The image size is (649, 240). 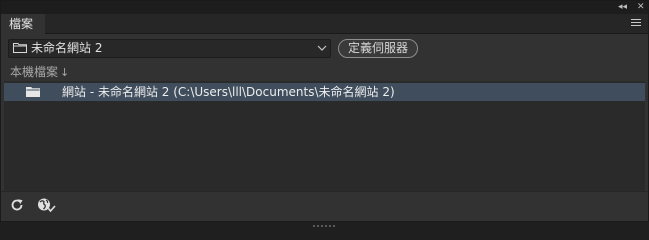 What do you see at coordinates (326, 221) in the screenshot?
I see `resize-grip` at bounding box center [326, 221].